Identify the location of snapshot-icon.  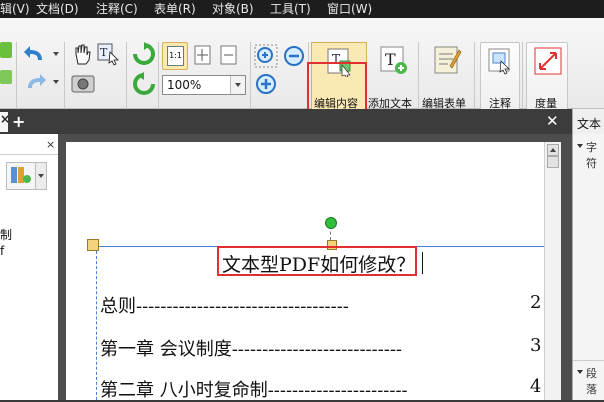
(83, 83).